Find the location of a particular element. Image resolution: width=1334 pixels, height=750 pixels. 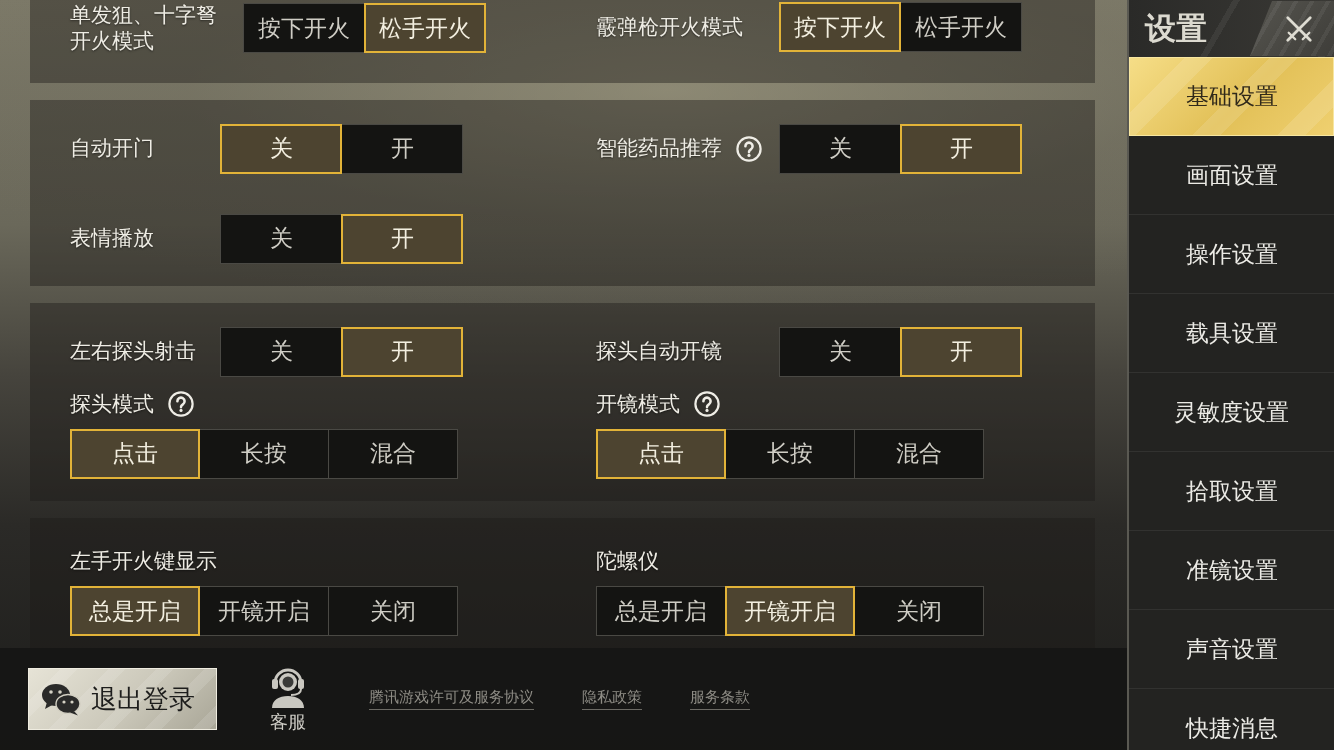

footer-link: 隐私政策 is located at coordinates (612, 699).